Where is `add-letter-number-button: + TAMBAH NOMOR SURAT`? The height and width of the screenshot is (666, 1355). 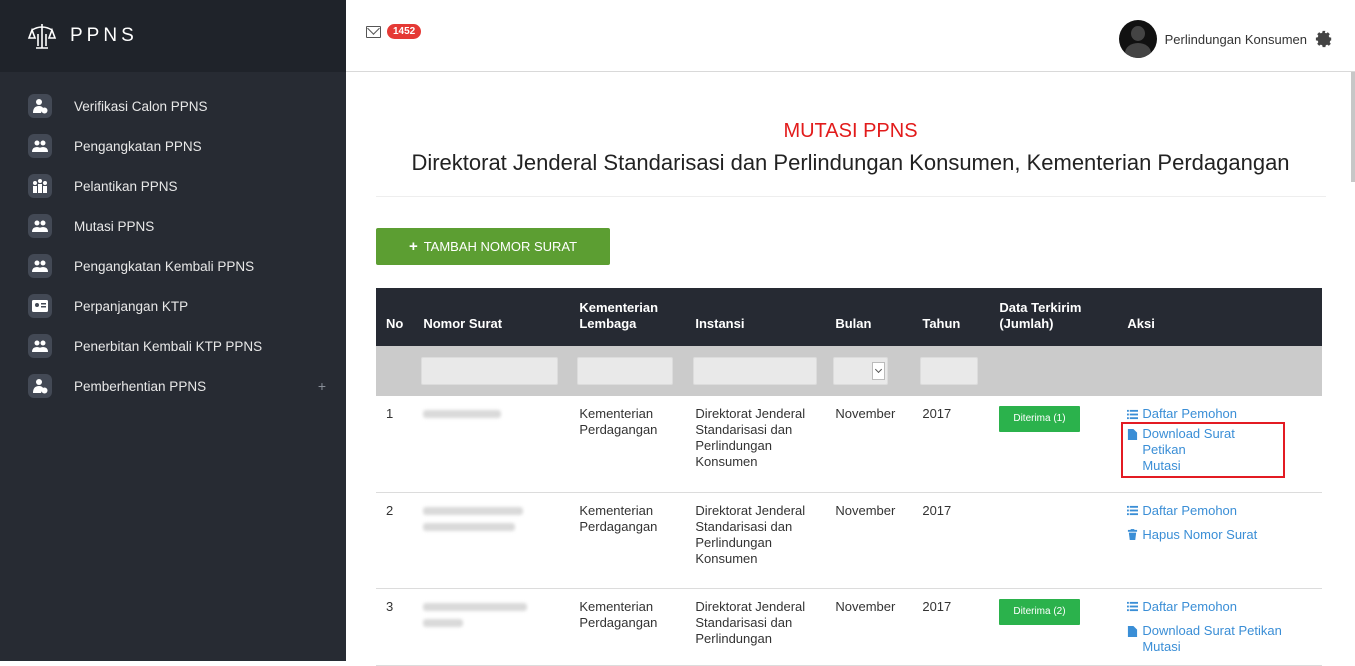 add-letter-number-button: + TAMBAH NOMOR SURAT is located at coordinates (493, 246).